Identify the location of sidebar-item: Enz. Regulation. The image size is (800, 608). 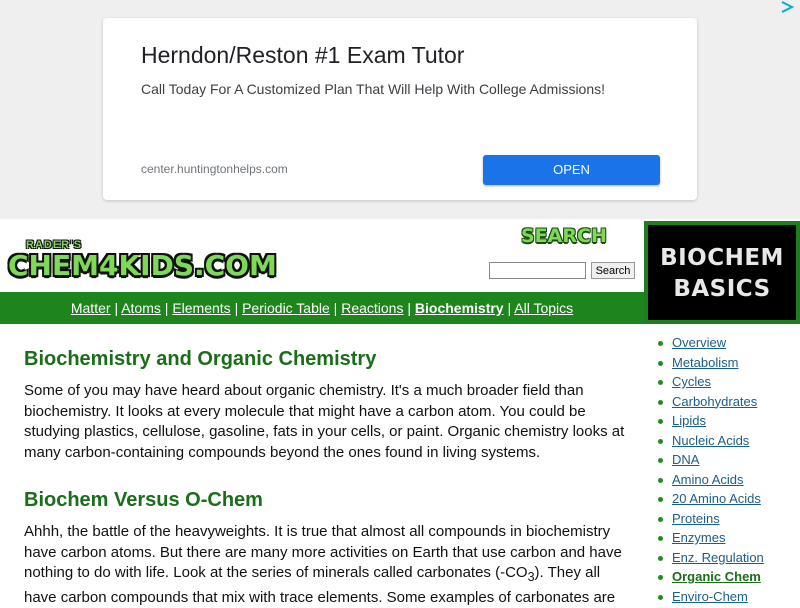
(727, 558).